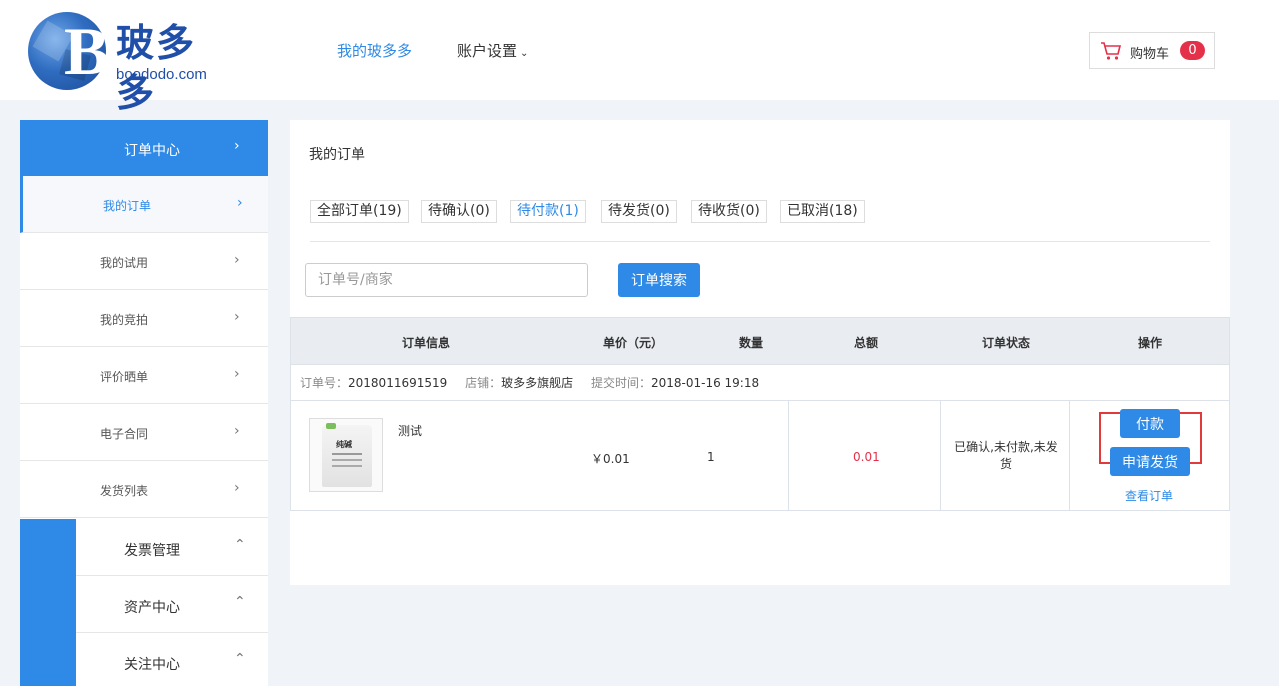 This screenshot has height=686, width=1279. I want to click on view-order-link: 查看订单, so click(1149, 495).